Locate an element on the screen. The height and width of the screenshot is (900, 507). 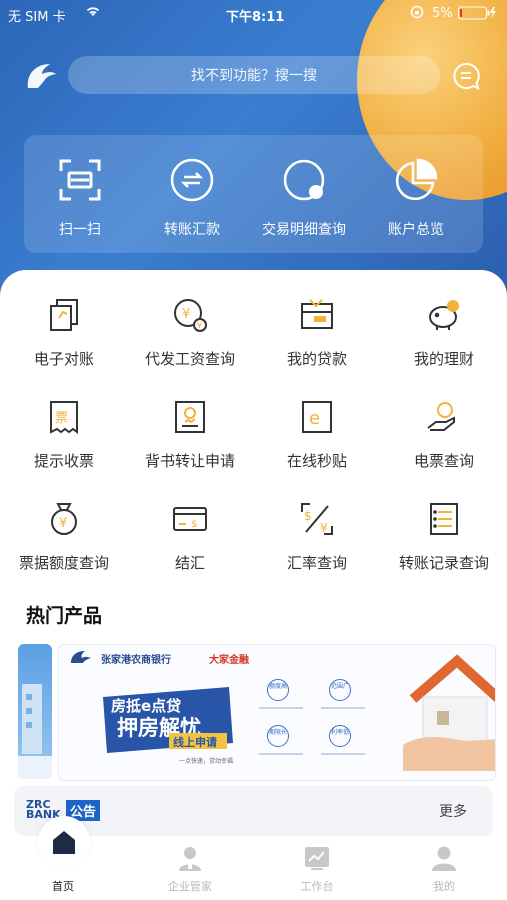
status-bar: 无 SIM 卡 下午8:11 5% is located at coordinates (253, 14).